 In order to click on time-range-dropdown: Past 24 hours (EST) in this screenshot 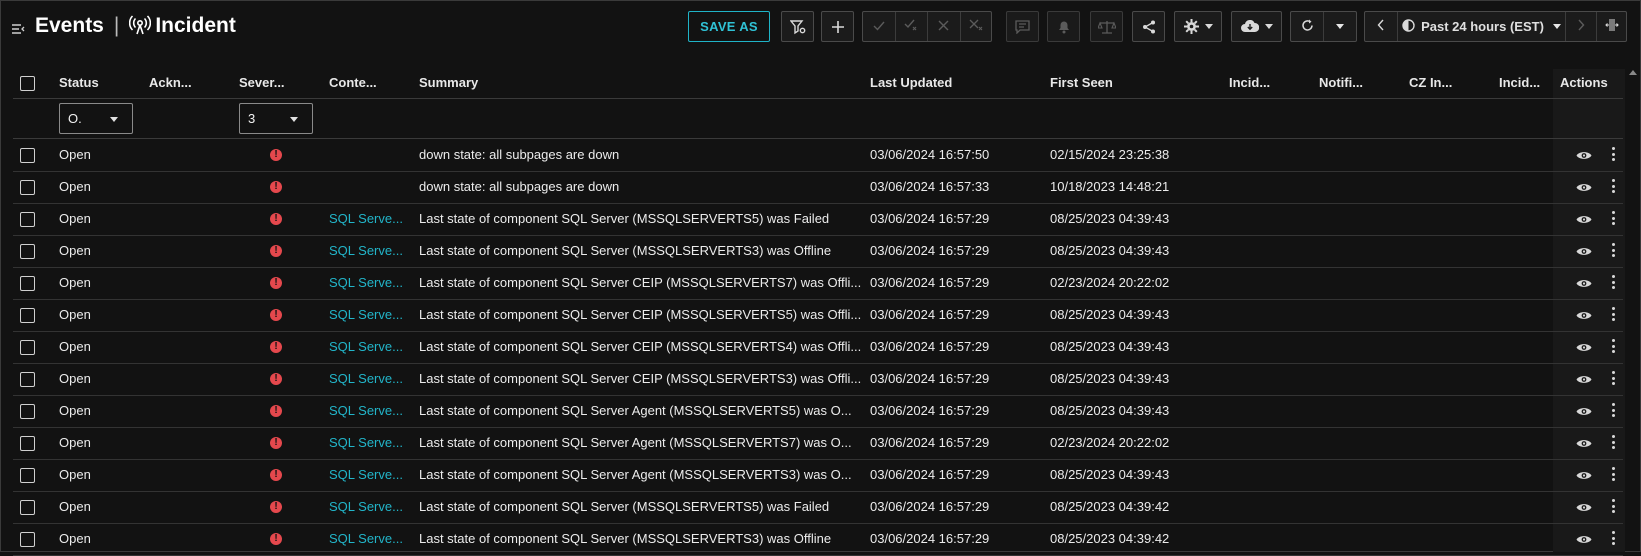, I will do `click(1482, 26)`.